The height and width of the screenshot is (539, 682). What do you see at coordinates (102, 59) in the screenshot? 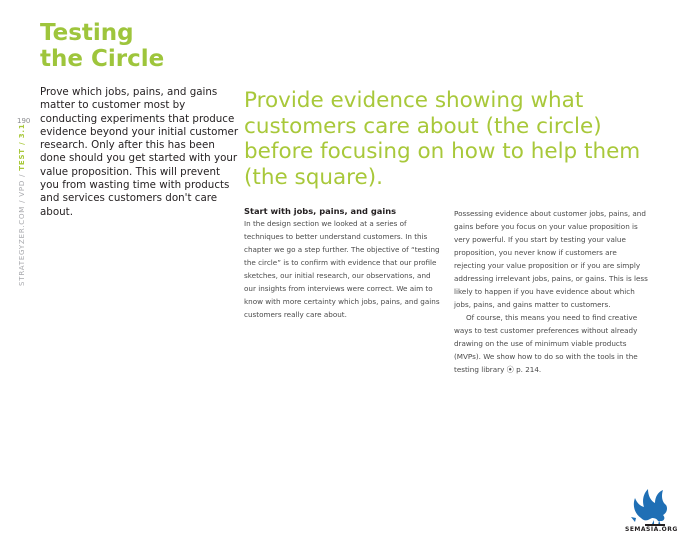
I see `title-line-2: the Circle` at bounding box center [102, 59].